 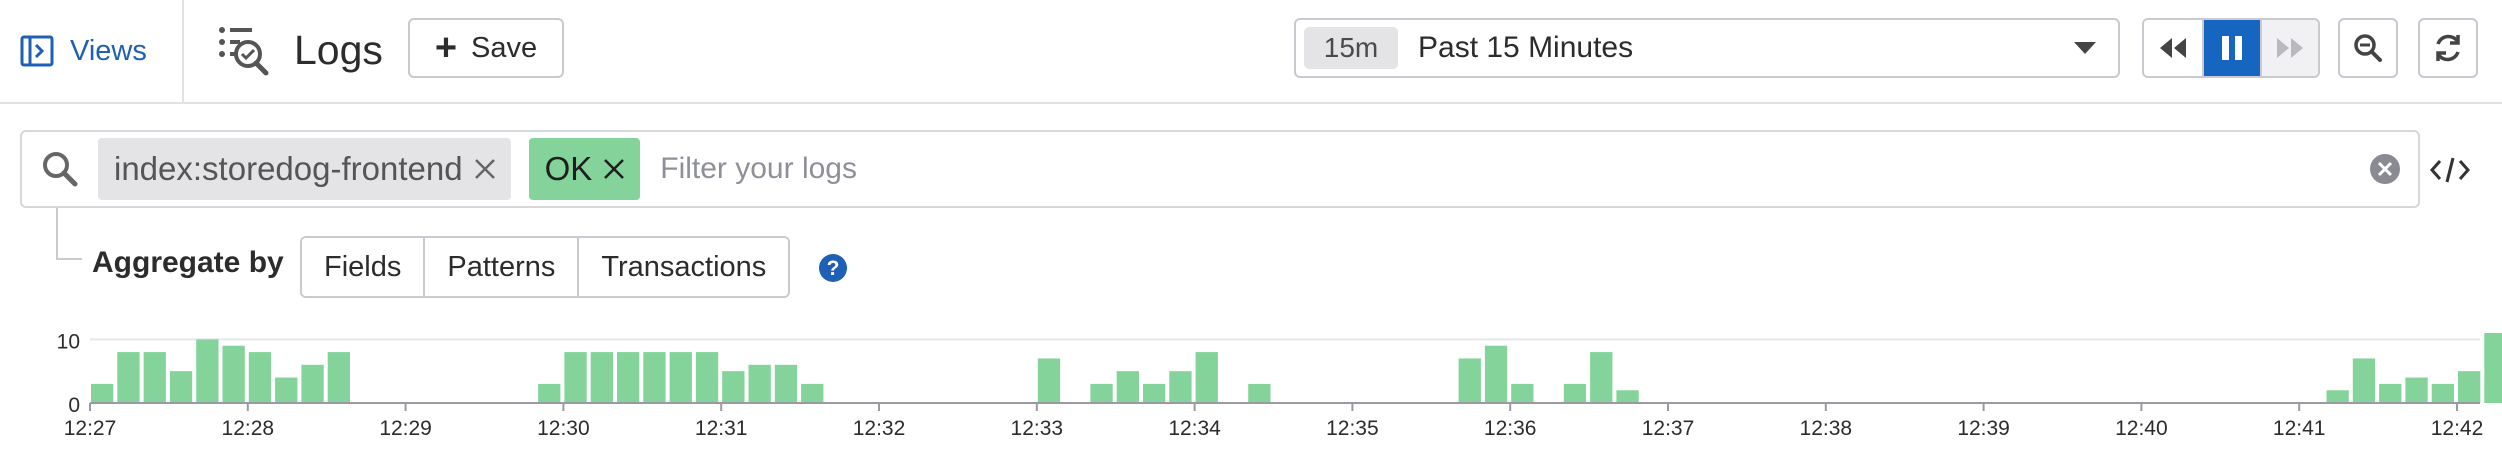 What do you see at coordinates (74, 405) in the screenshot?
I see `y-tick-label: 0` at bounding box center [74, 405].